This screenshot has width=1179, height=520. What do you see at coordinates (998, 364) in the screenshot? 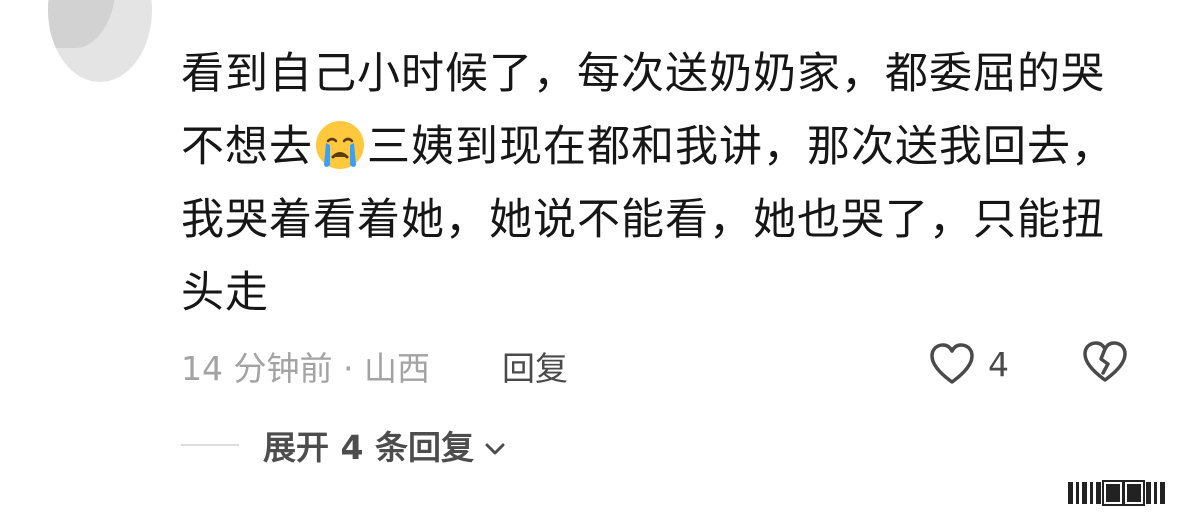
I see `like-count: 4` at bounding box center [998, 364].